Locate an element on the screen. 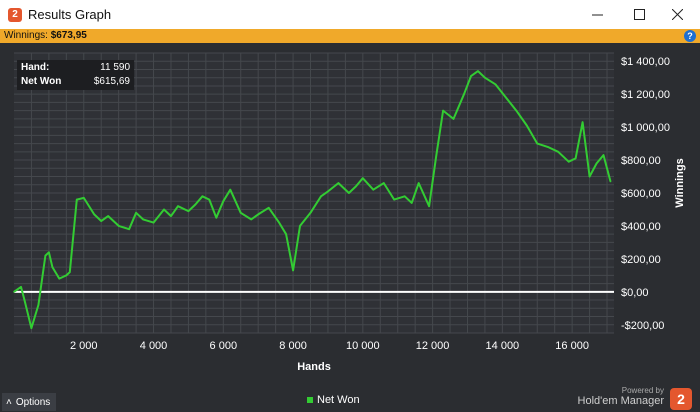 Image resolution: width=700 pixels, height=412 pixels. close-button is located at coordinates (677, 14).